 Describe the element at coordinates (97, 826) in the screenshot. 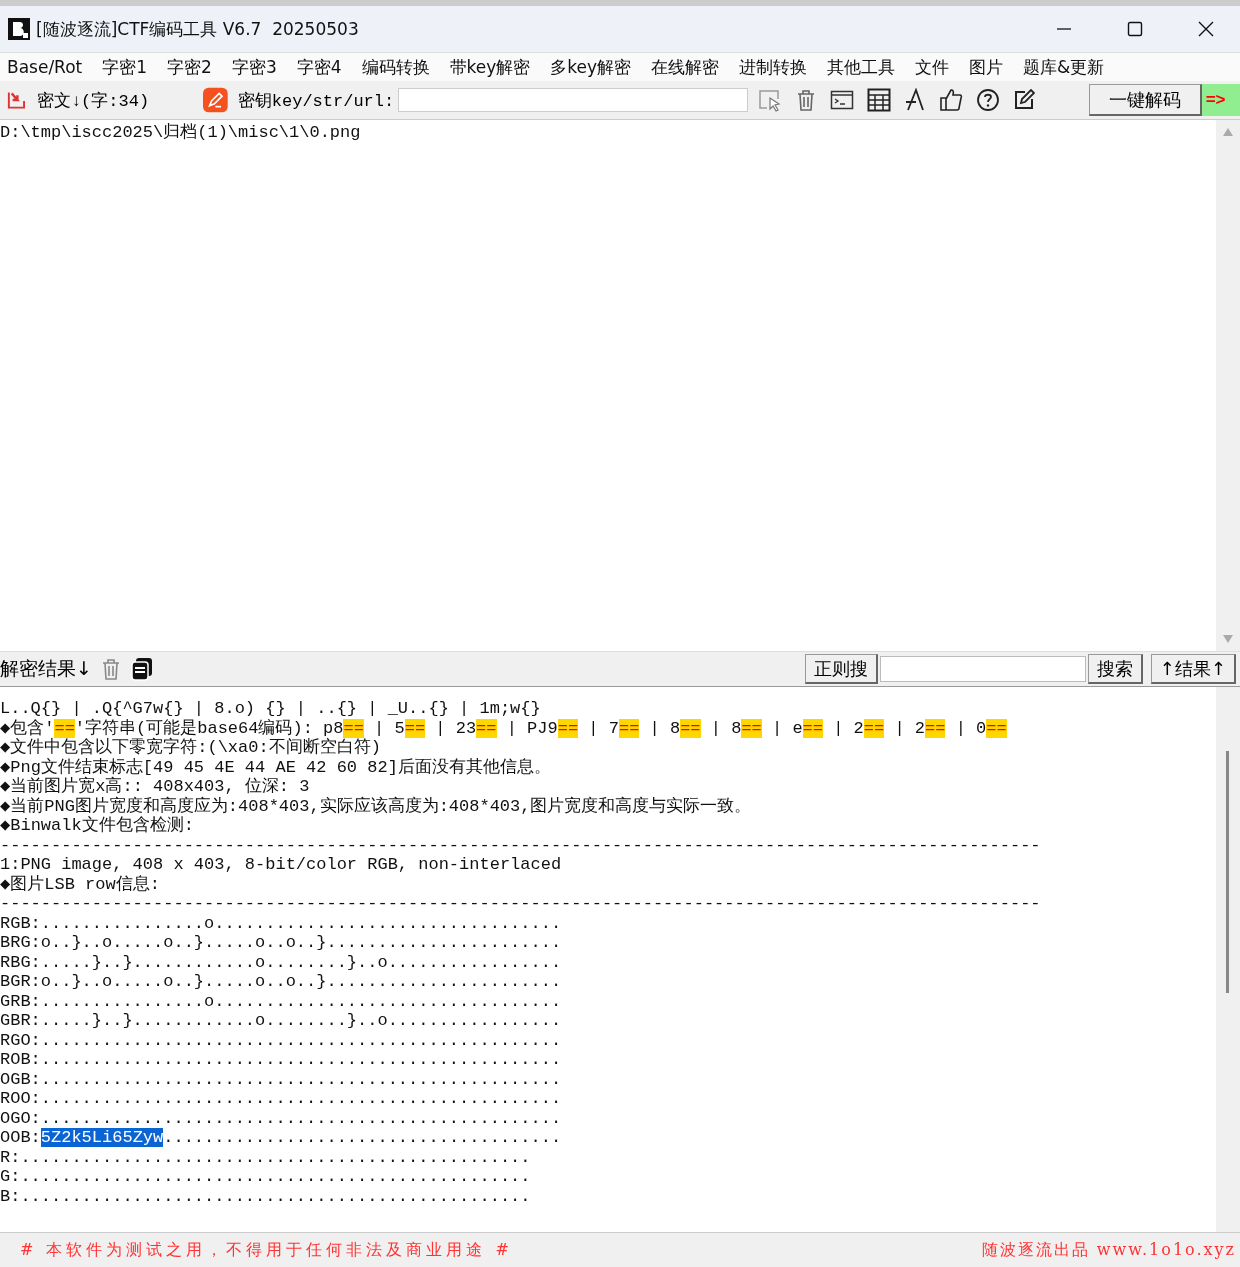

I see `output-line: ◆Binwalk文件包含检测:` at that location.